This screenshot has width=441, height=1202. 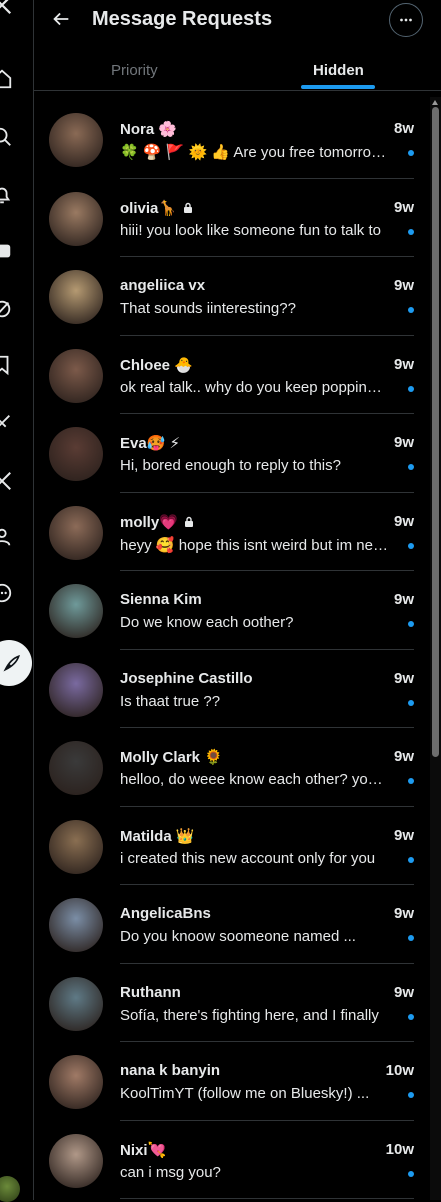 I want to click on sender-name-text: olivia🦒, so click(x=149, y=208).